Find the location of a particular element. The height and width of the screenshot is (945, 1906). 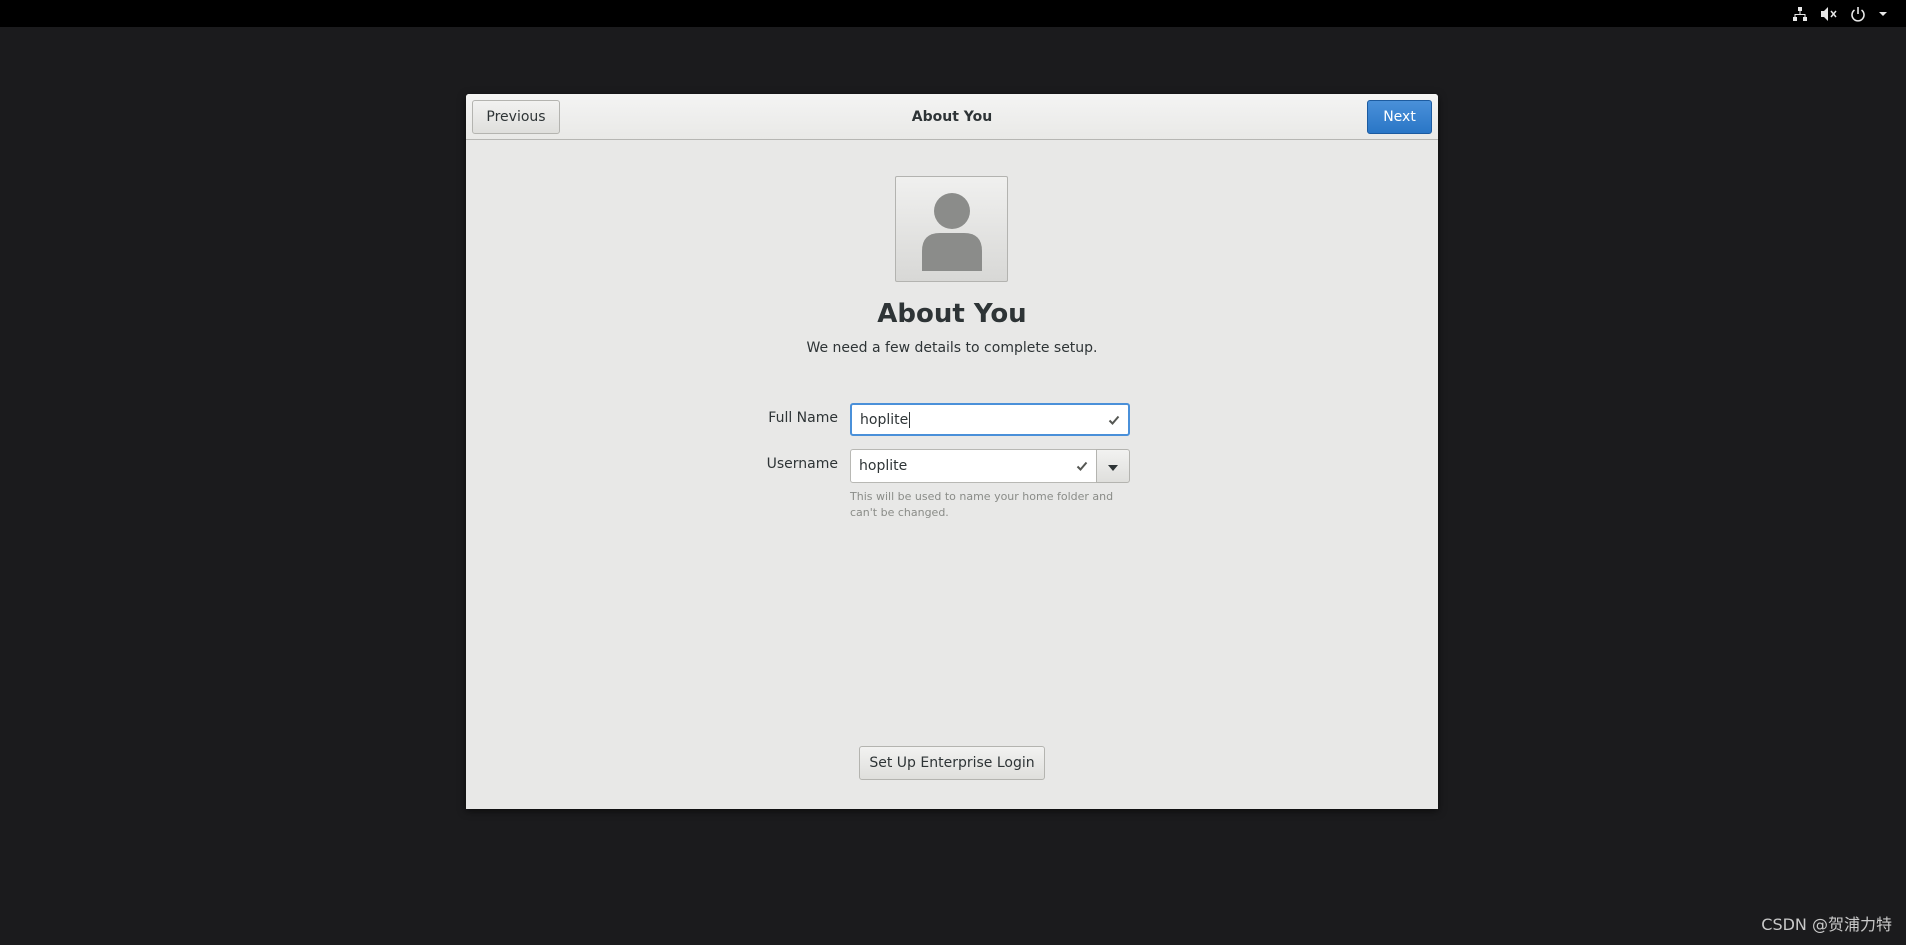

avatar-button is located at coordinates (951, 229).